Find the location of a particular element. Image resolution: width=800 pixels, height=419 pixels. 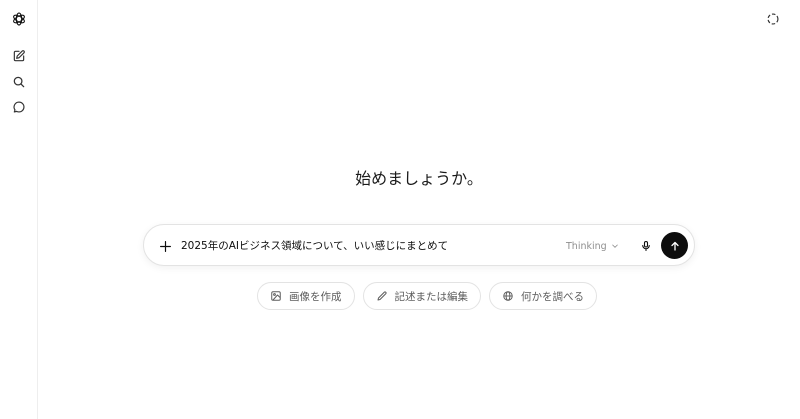

search-icon is located at coordinates (19, 82).